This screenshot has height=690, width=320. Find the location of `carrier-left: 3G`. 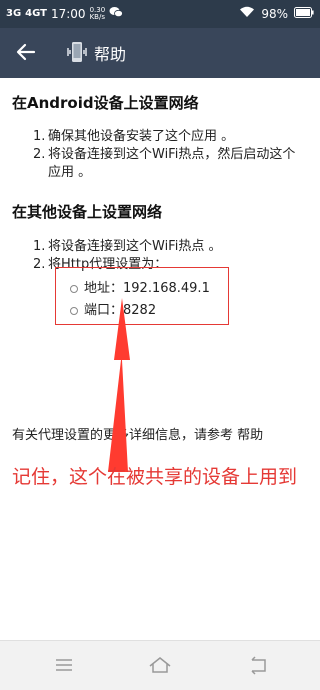

carrier-left: 3G is located at coordinates (14, 13).